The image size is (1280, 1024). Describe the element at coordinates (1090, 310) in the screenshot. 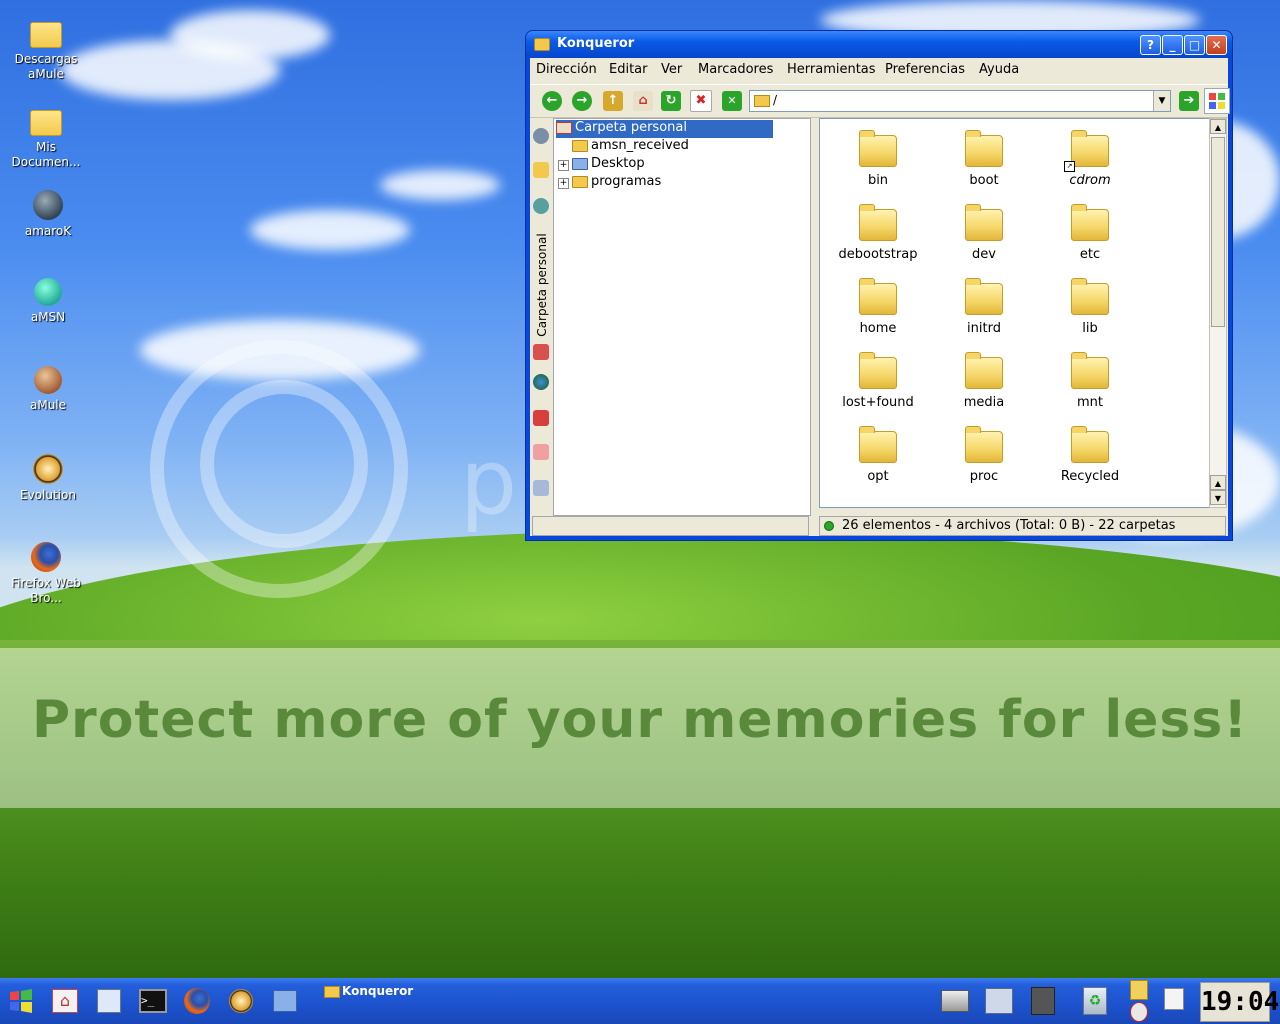

I see `file-item-lib: lib` at that location.